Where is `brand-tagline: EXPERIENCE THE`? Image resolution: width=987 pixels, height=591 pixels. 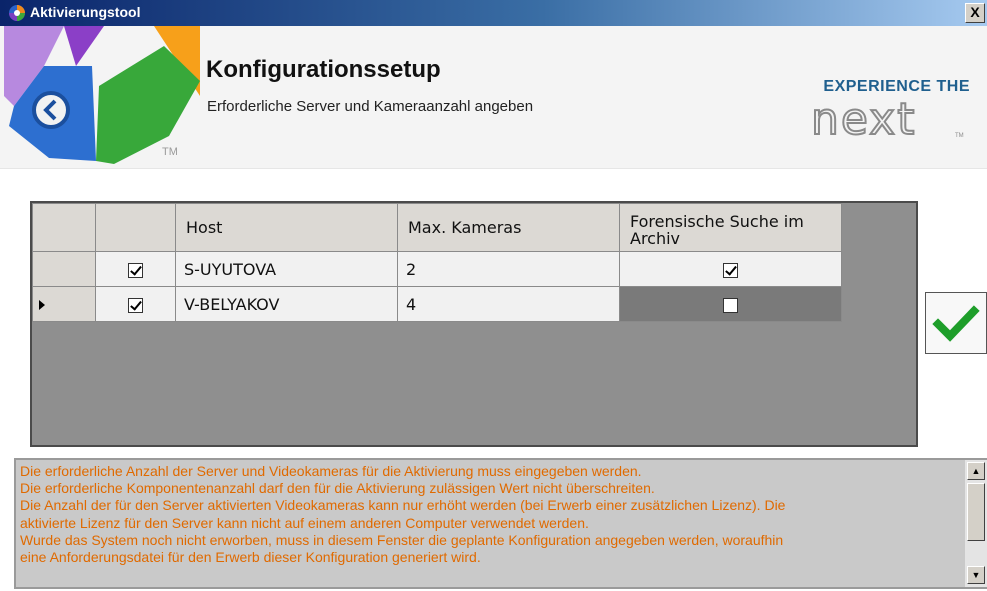
brand-tagline: EXPERIENCE THE is located at coordinates (896, 86).